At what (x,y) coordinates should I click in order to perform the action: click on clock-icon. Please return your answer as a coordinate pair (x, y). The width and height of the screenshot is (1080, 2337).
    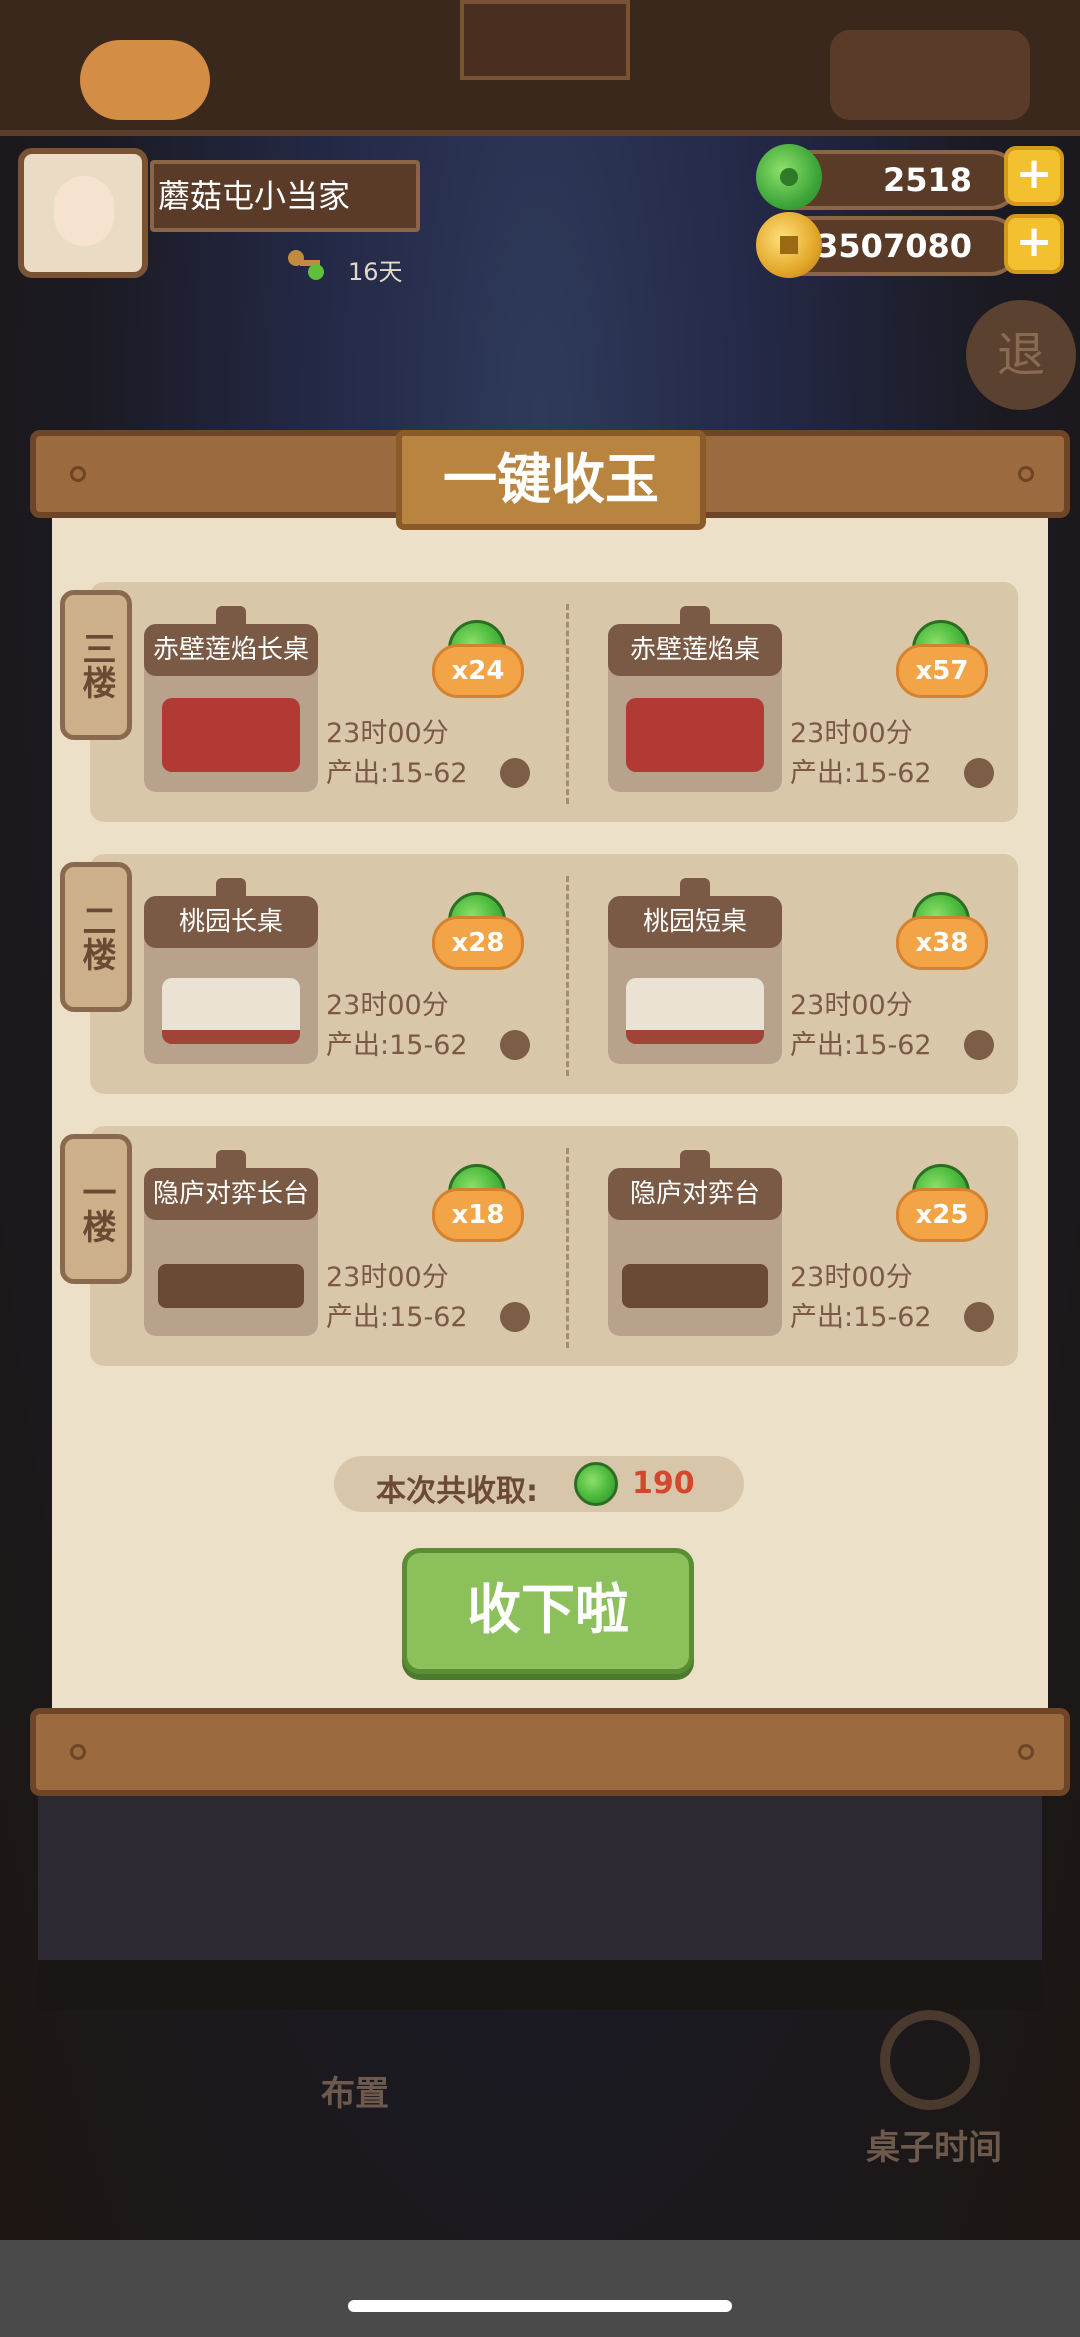
    Looking at the image, I should click on (930, 2060).